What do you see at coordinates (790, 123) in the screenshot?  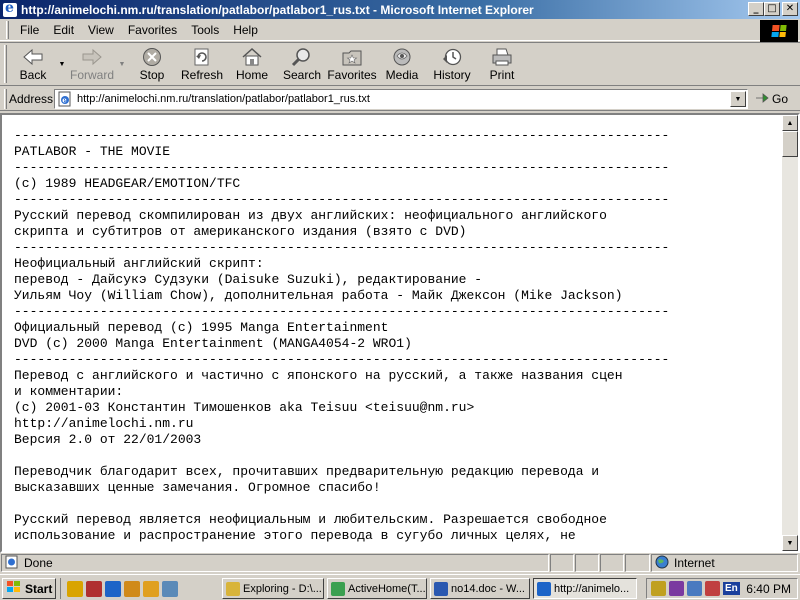 I see `scroll-up-button: ▲` at bounding box center [790, 123].